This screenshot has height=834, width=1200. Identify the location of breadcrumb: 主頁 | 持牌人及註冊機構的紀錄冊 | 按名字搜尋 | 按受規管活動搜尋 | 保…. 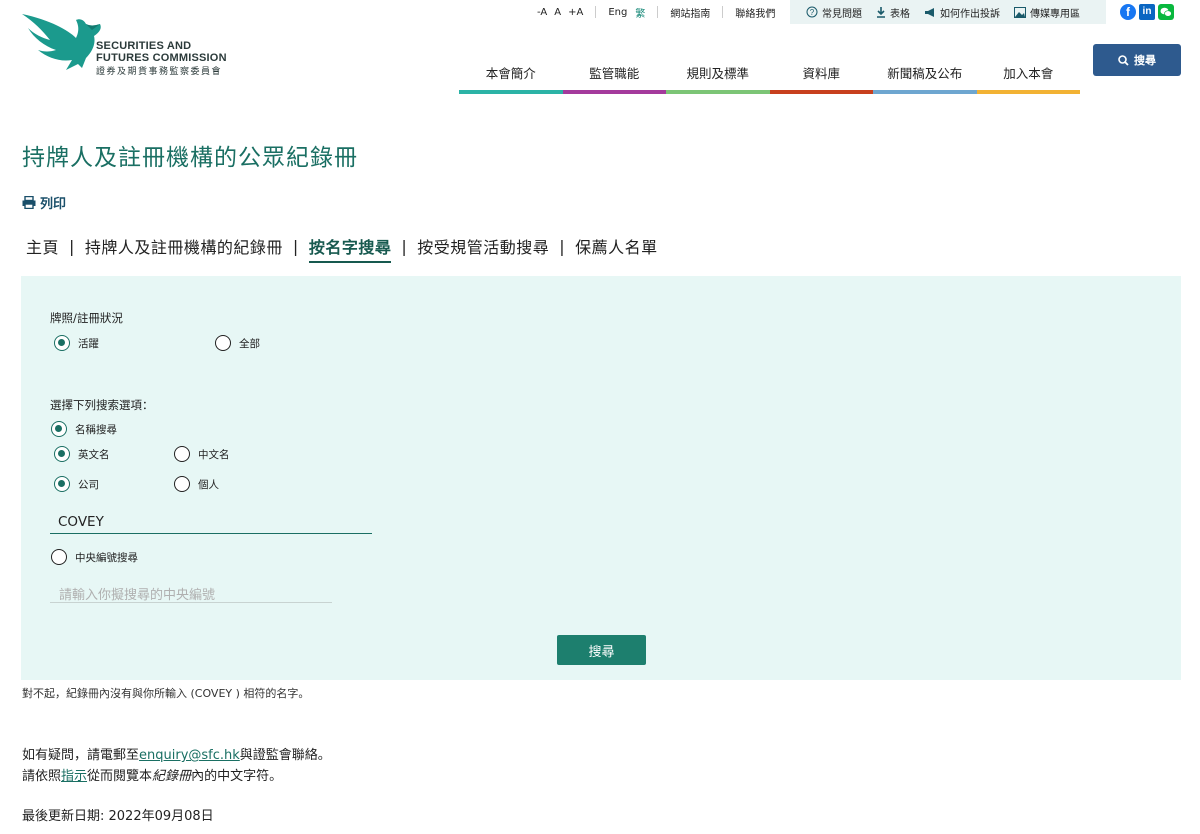
(342, 246).